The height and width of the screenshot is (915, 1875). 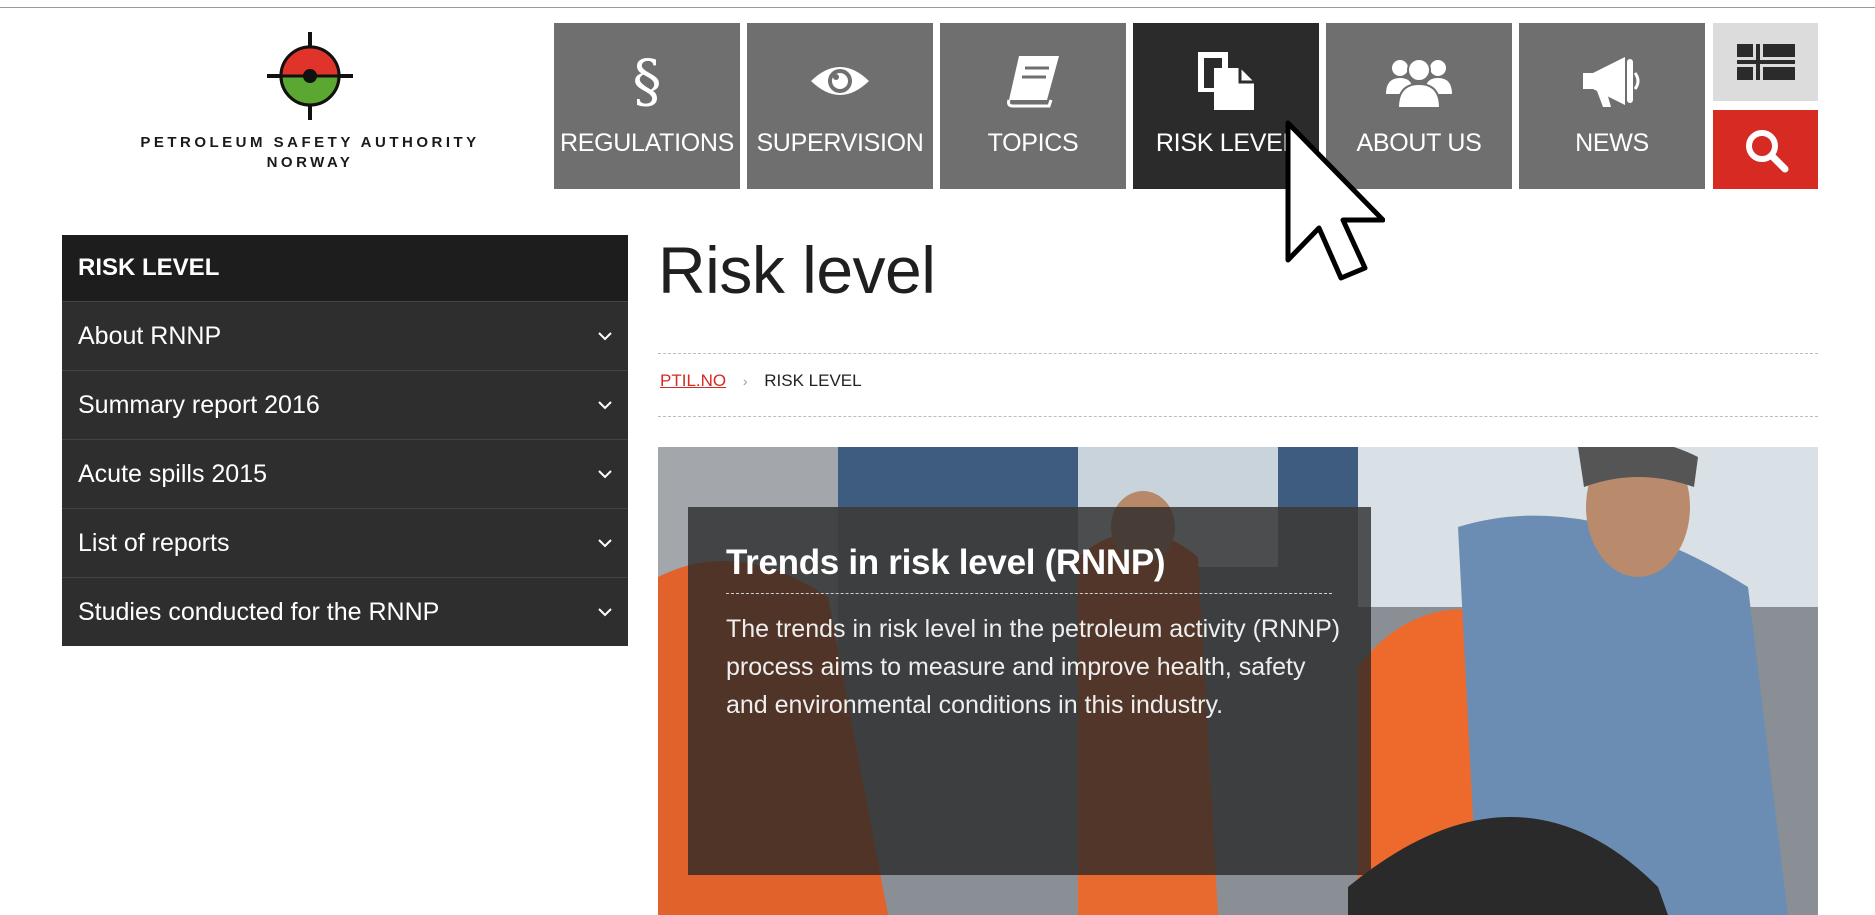 I want to click on sidebar-item-label: Acute spills 2015, so click(x=173, y=474).